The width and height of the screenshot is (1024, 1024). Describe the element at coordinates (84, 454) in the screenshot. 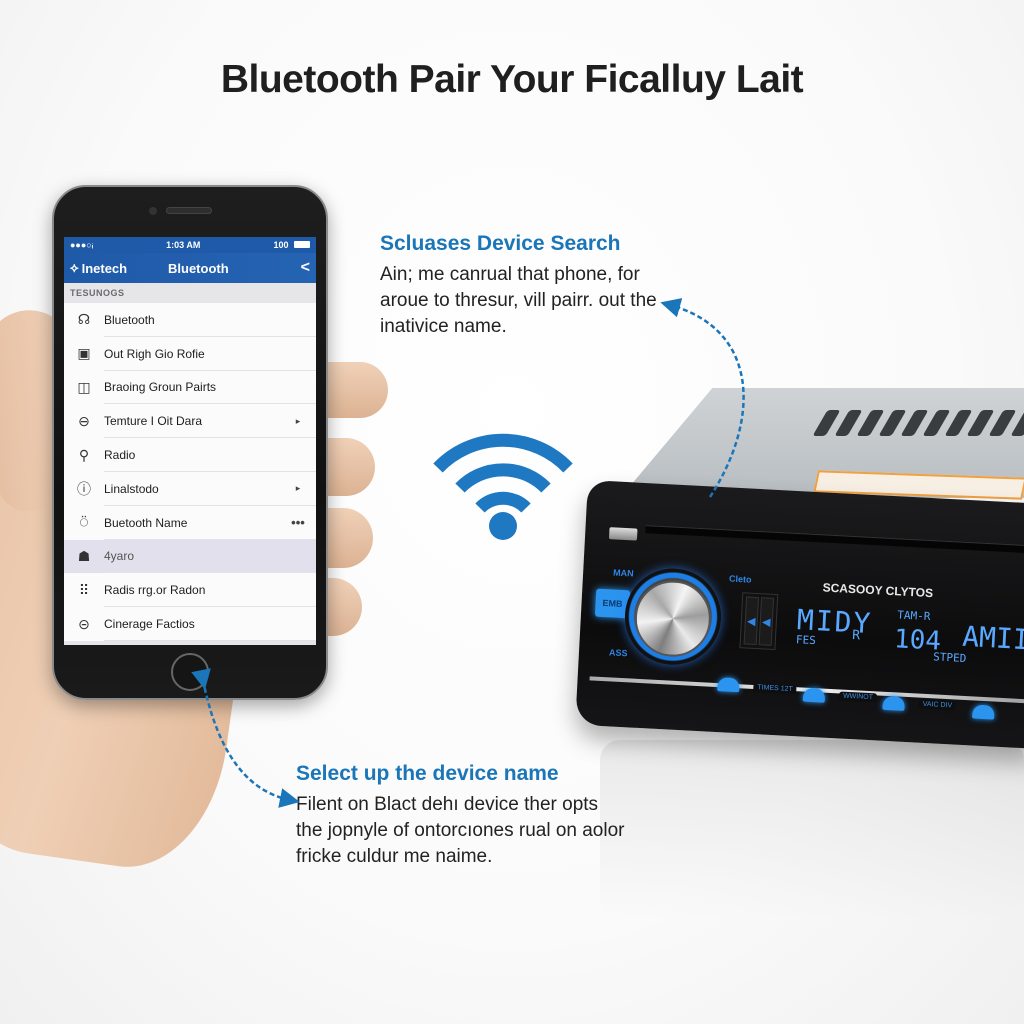

I see `search-icon: ⚲` at that location.